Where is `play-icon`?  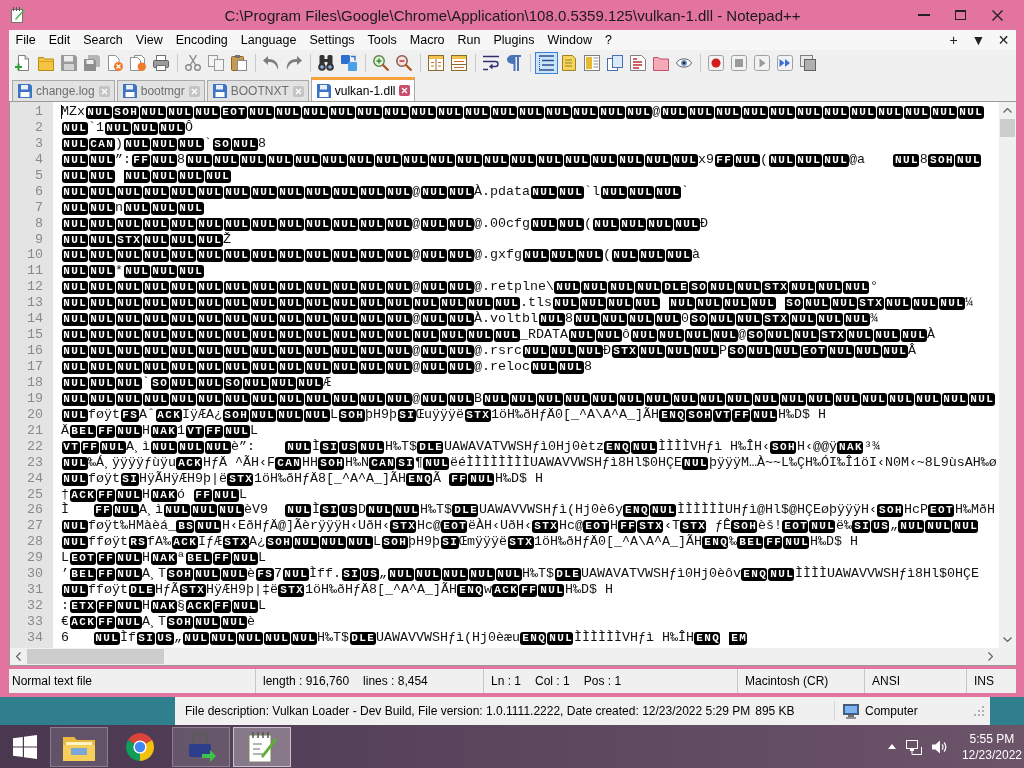 play-icon is located at coordinates (762, 62).